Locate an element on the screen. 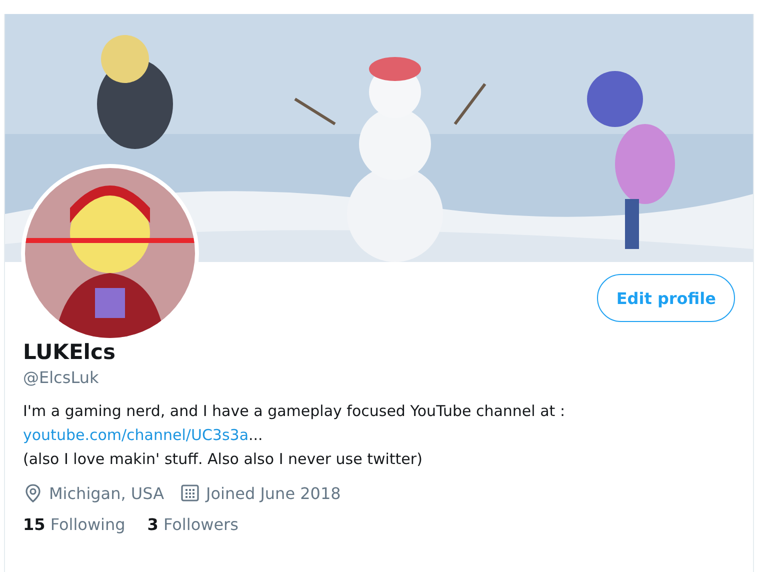 The width and height of the screenshot is (760, 572). stat-link: 3 Followers is located at coordinates (192, 524).